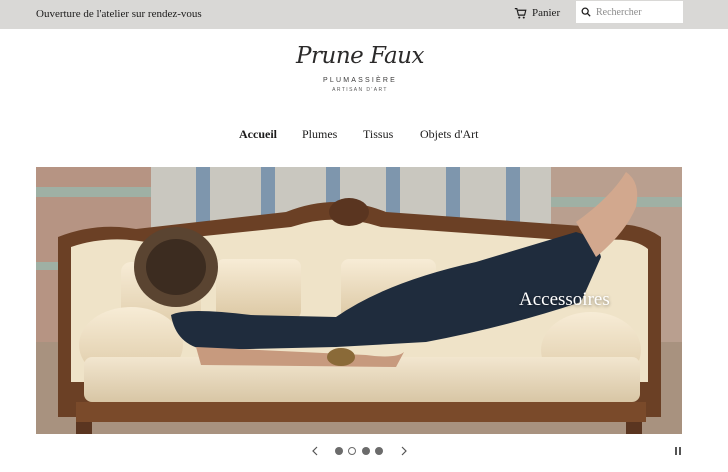 Image resolution: width=728 pixels, height=472 pixels. What do you see at coordinates (360, 56) in the screenshot?
I see `logo-script: Prune Faux` at bounding box center [360, 56].